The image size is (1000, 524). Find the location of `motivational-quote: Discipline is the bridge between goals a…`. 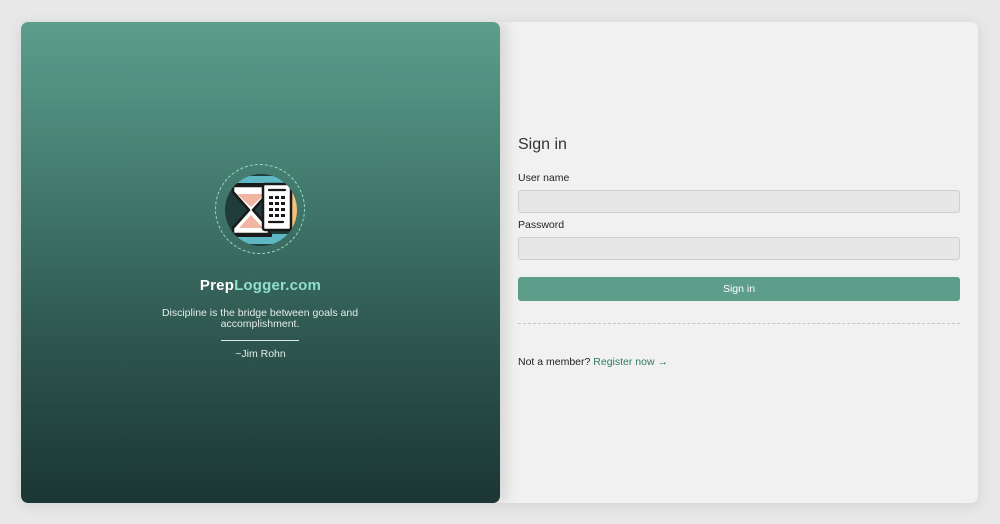

motivational-quote: Discipline is the bridge between goals a… is located at coordinates (260, 318).